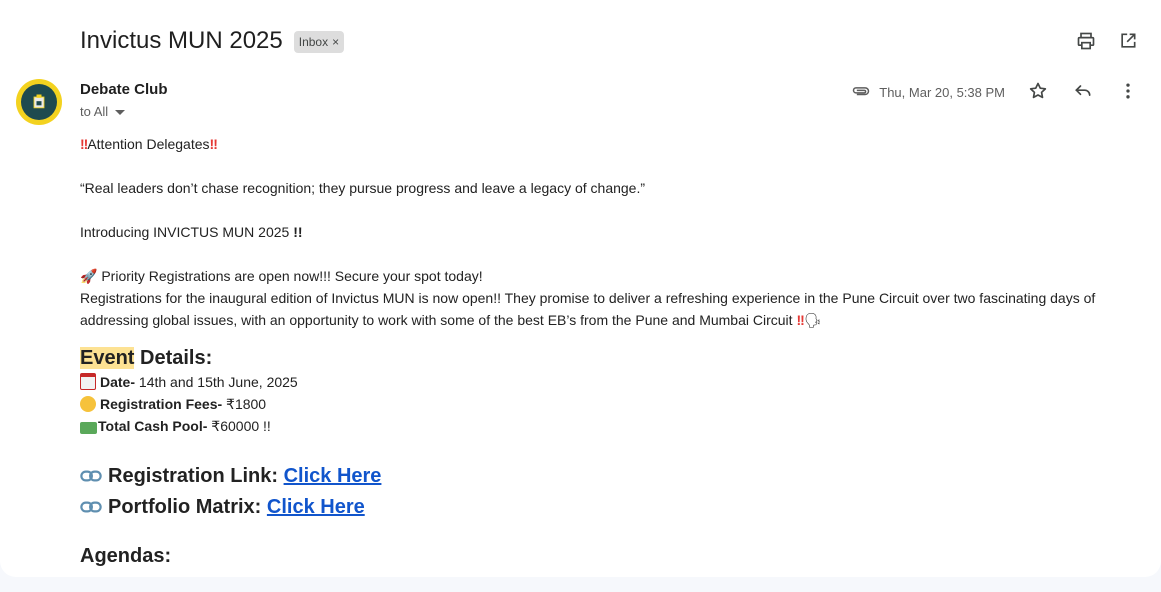  I want to click on message-timestamp: Thu, Mar 20, 5:38 PM, so click(942, 92).